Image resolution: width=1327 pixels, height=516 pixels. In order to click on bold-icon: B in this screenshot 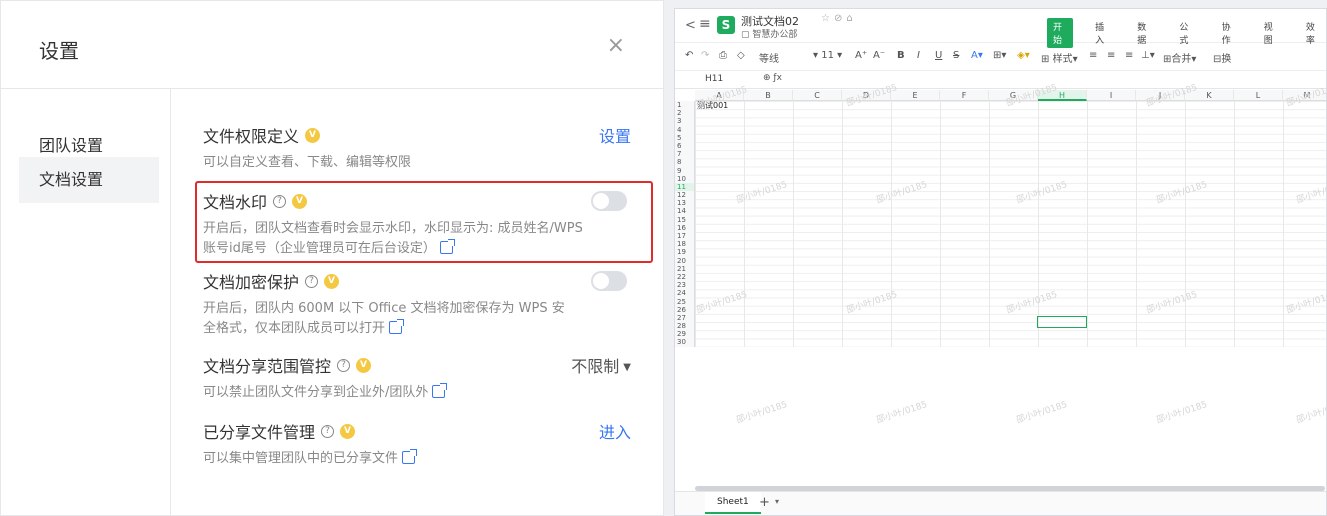, I will do `click(901, 55)`.